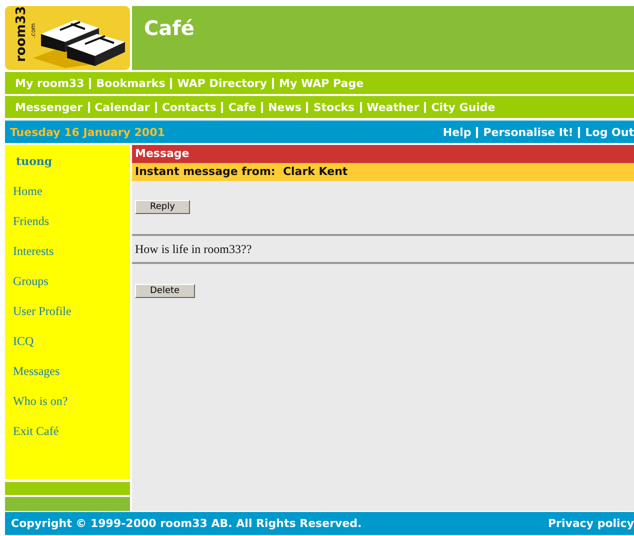 The width and height of the screenshot is (634, 536). Describe the element at coordinates (187, 523) in the screenshot. I see `copyright-text: Copyright © 1999-2000 room33 AB. All Rights Reserved.` at that location.